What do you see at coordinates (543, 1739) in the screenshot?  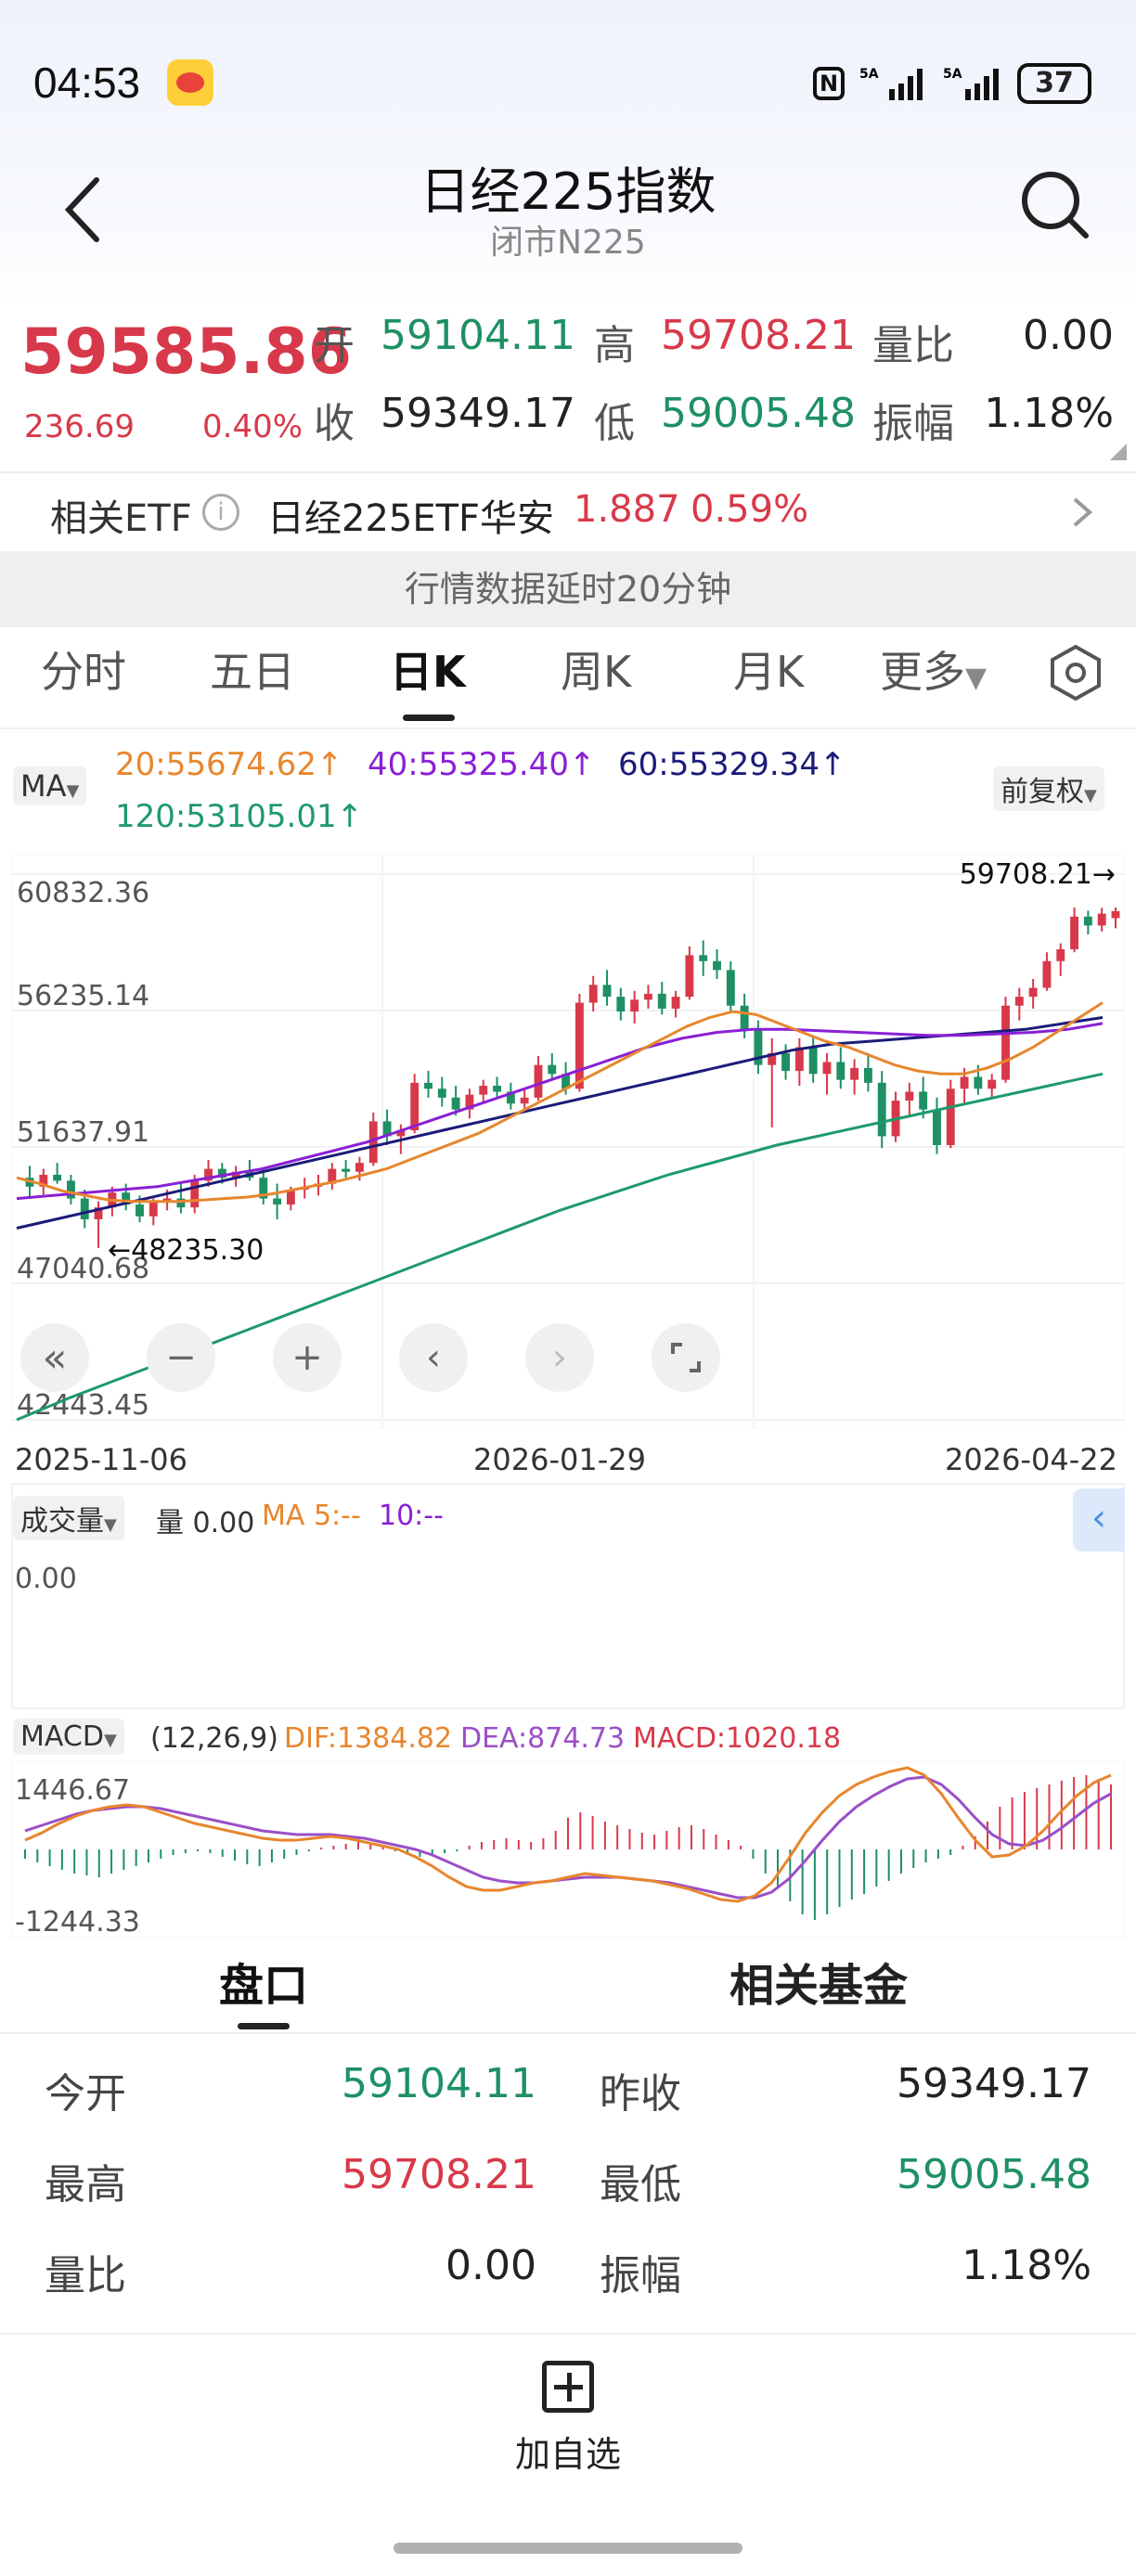 I see `macd-dea: DEA:874.73` at bounding box center [543, 1739].